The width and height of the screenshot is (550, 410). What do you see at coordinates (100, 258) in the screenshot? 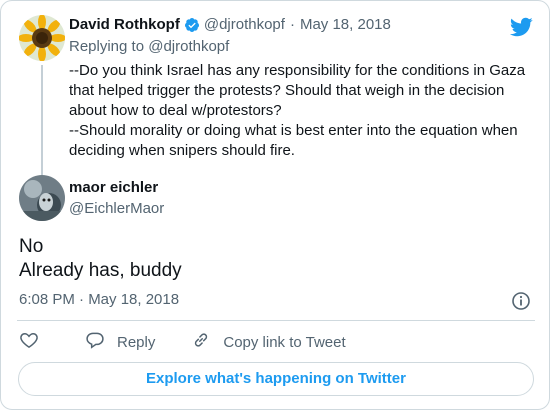
I see `main-tweet-text: No Already has, buddy` at bounding box center [100, 258].